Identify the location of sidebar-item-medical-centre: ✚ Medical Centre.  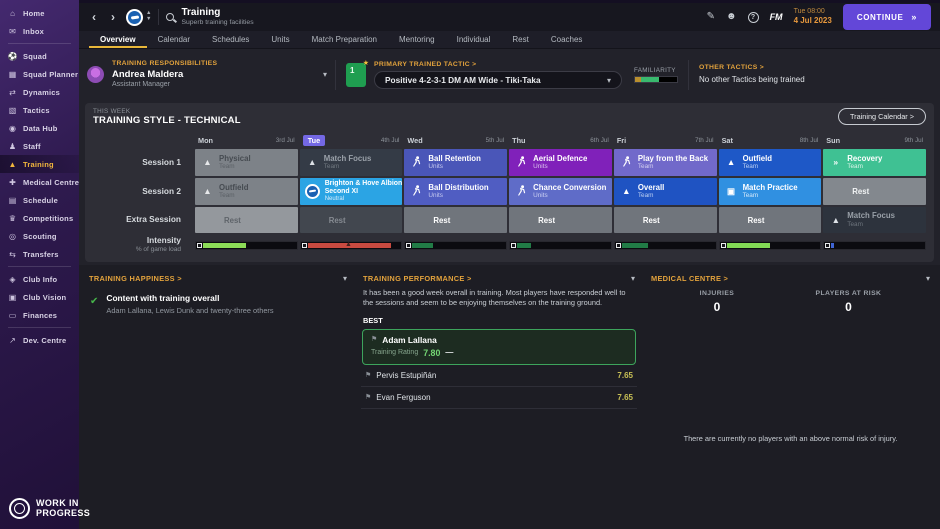
(39, 182).